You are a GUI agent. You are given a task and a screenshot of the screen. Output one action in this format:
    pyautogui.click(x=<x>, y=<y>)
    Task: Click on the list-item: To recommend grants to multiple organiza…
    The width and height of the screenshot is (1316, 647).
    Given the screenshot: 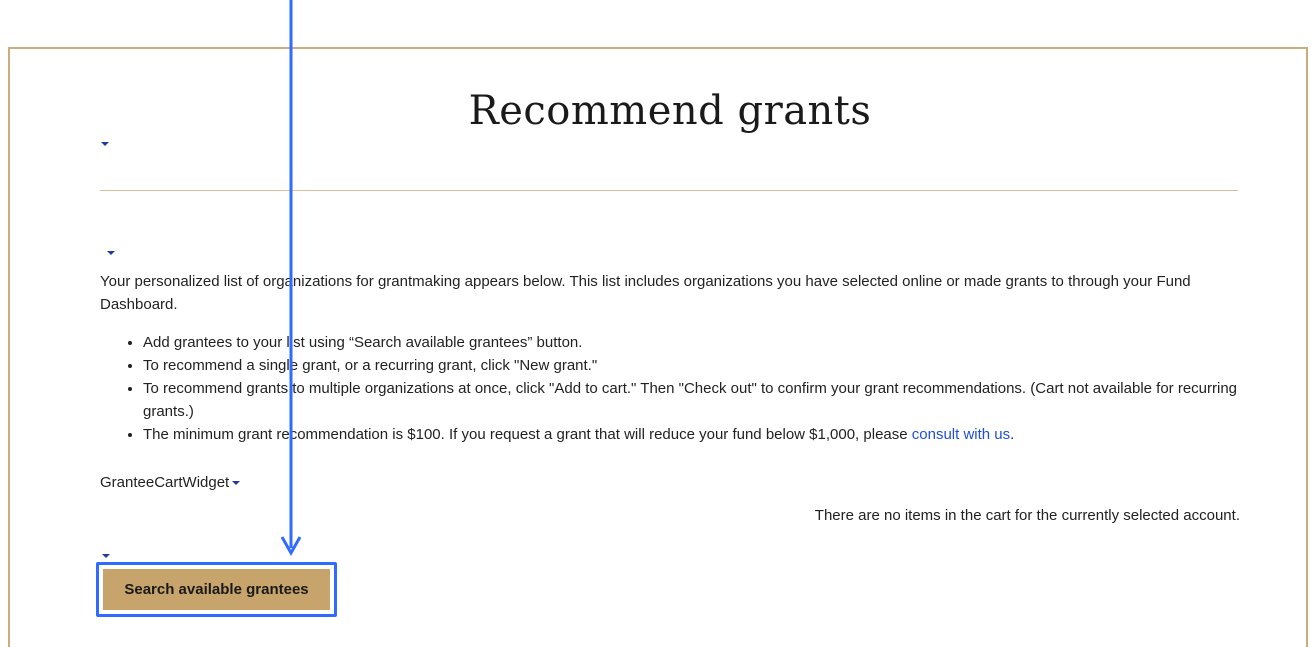 What is the action you would take?
    pyautogui.click(x=691, y=400)
    